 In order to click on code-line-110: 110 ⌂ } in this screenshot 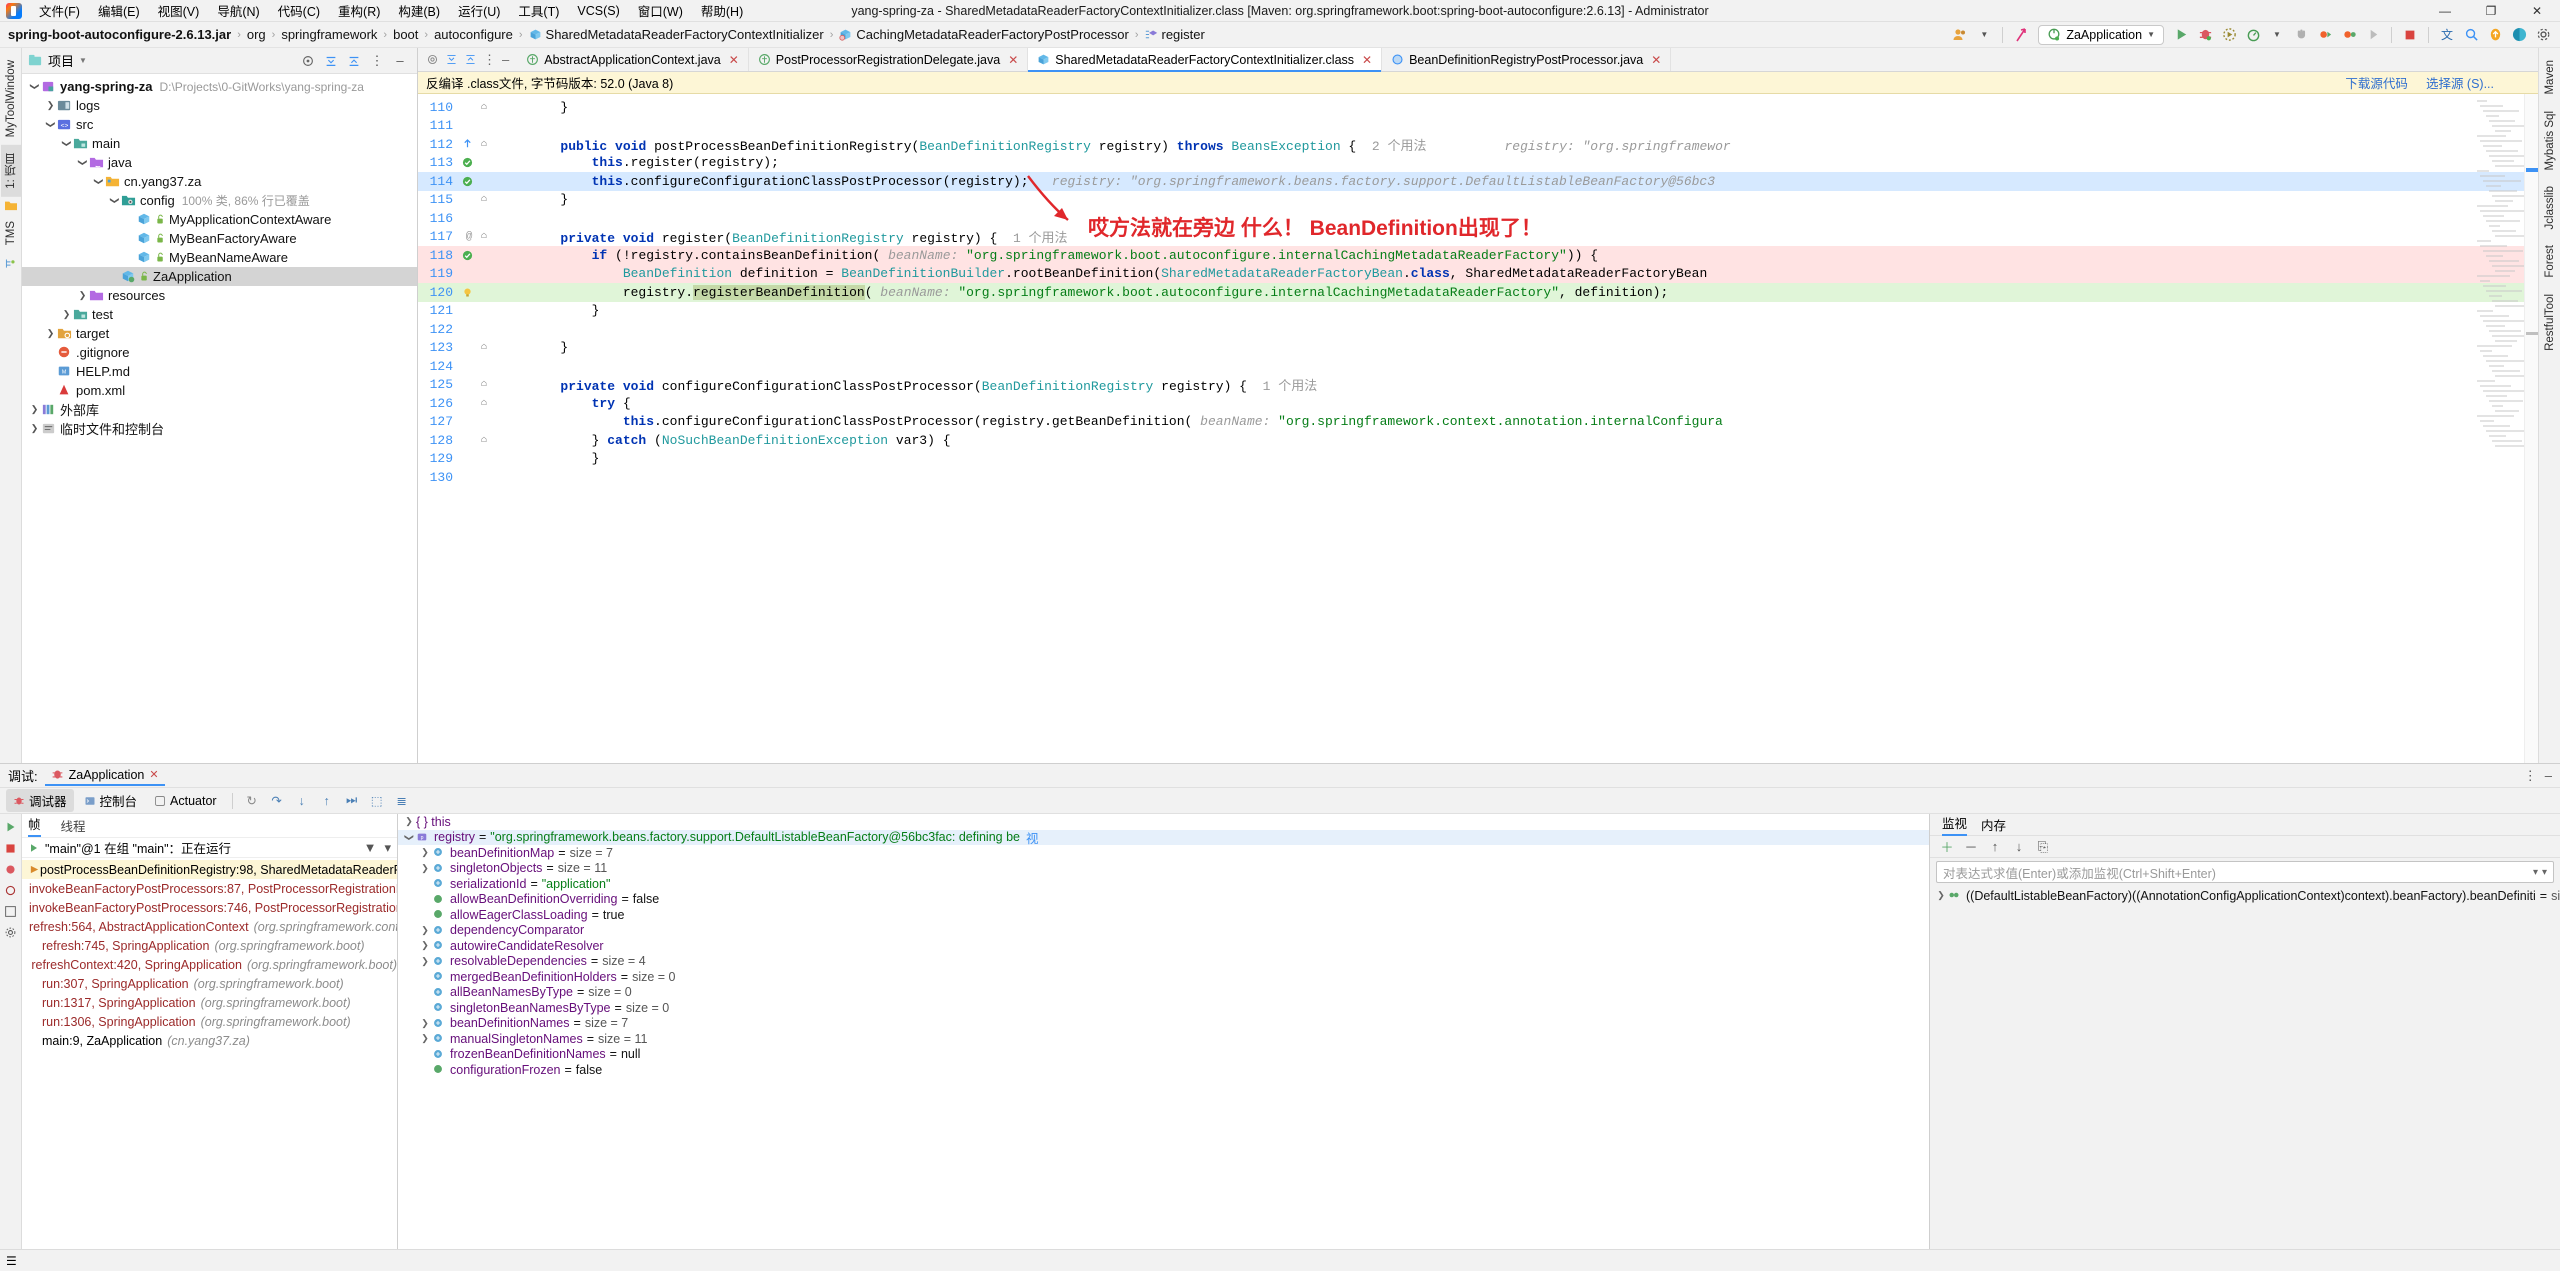, I will do `click(1478, 107)`.